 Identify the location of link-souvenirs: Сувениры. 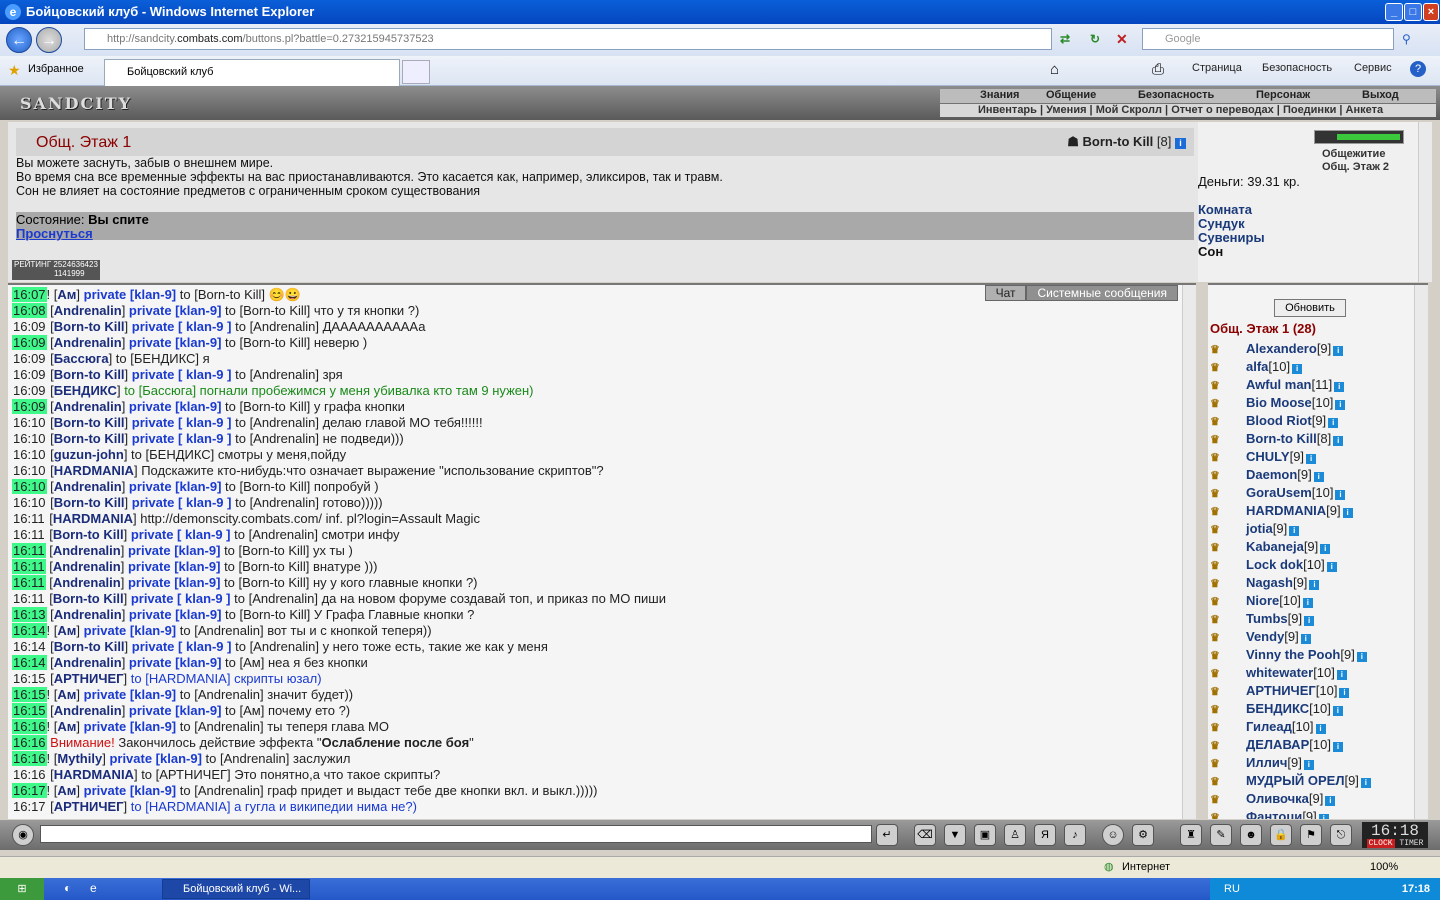
(1231, 237).